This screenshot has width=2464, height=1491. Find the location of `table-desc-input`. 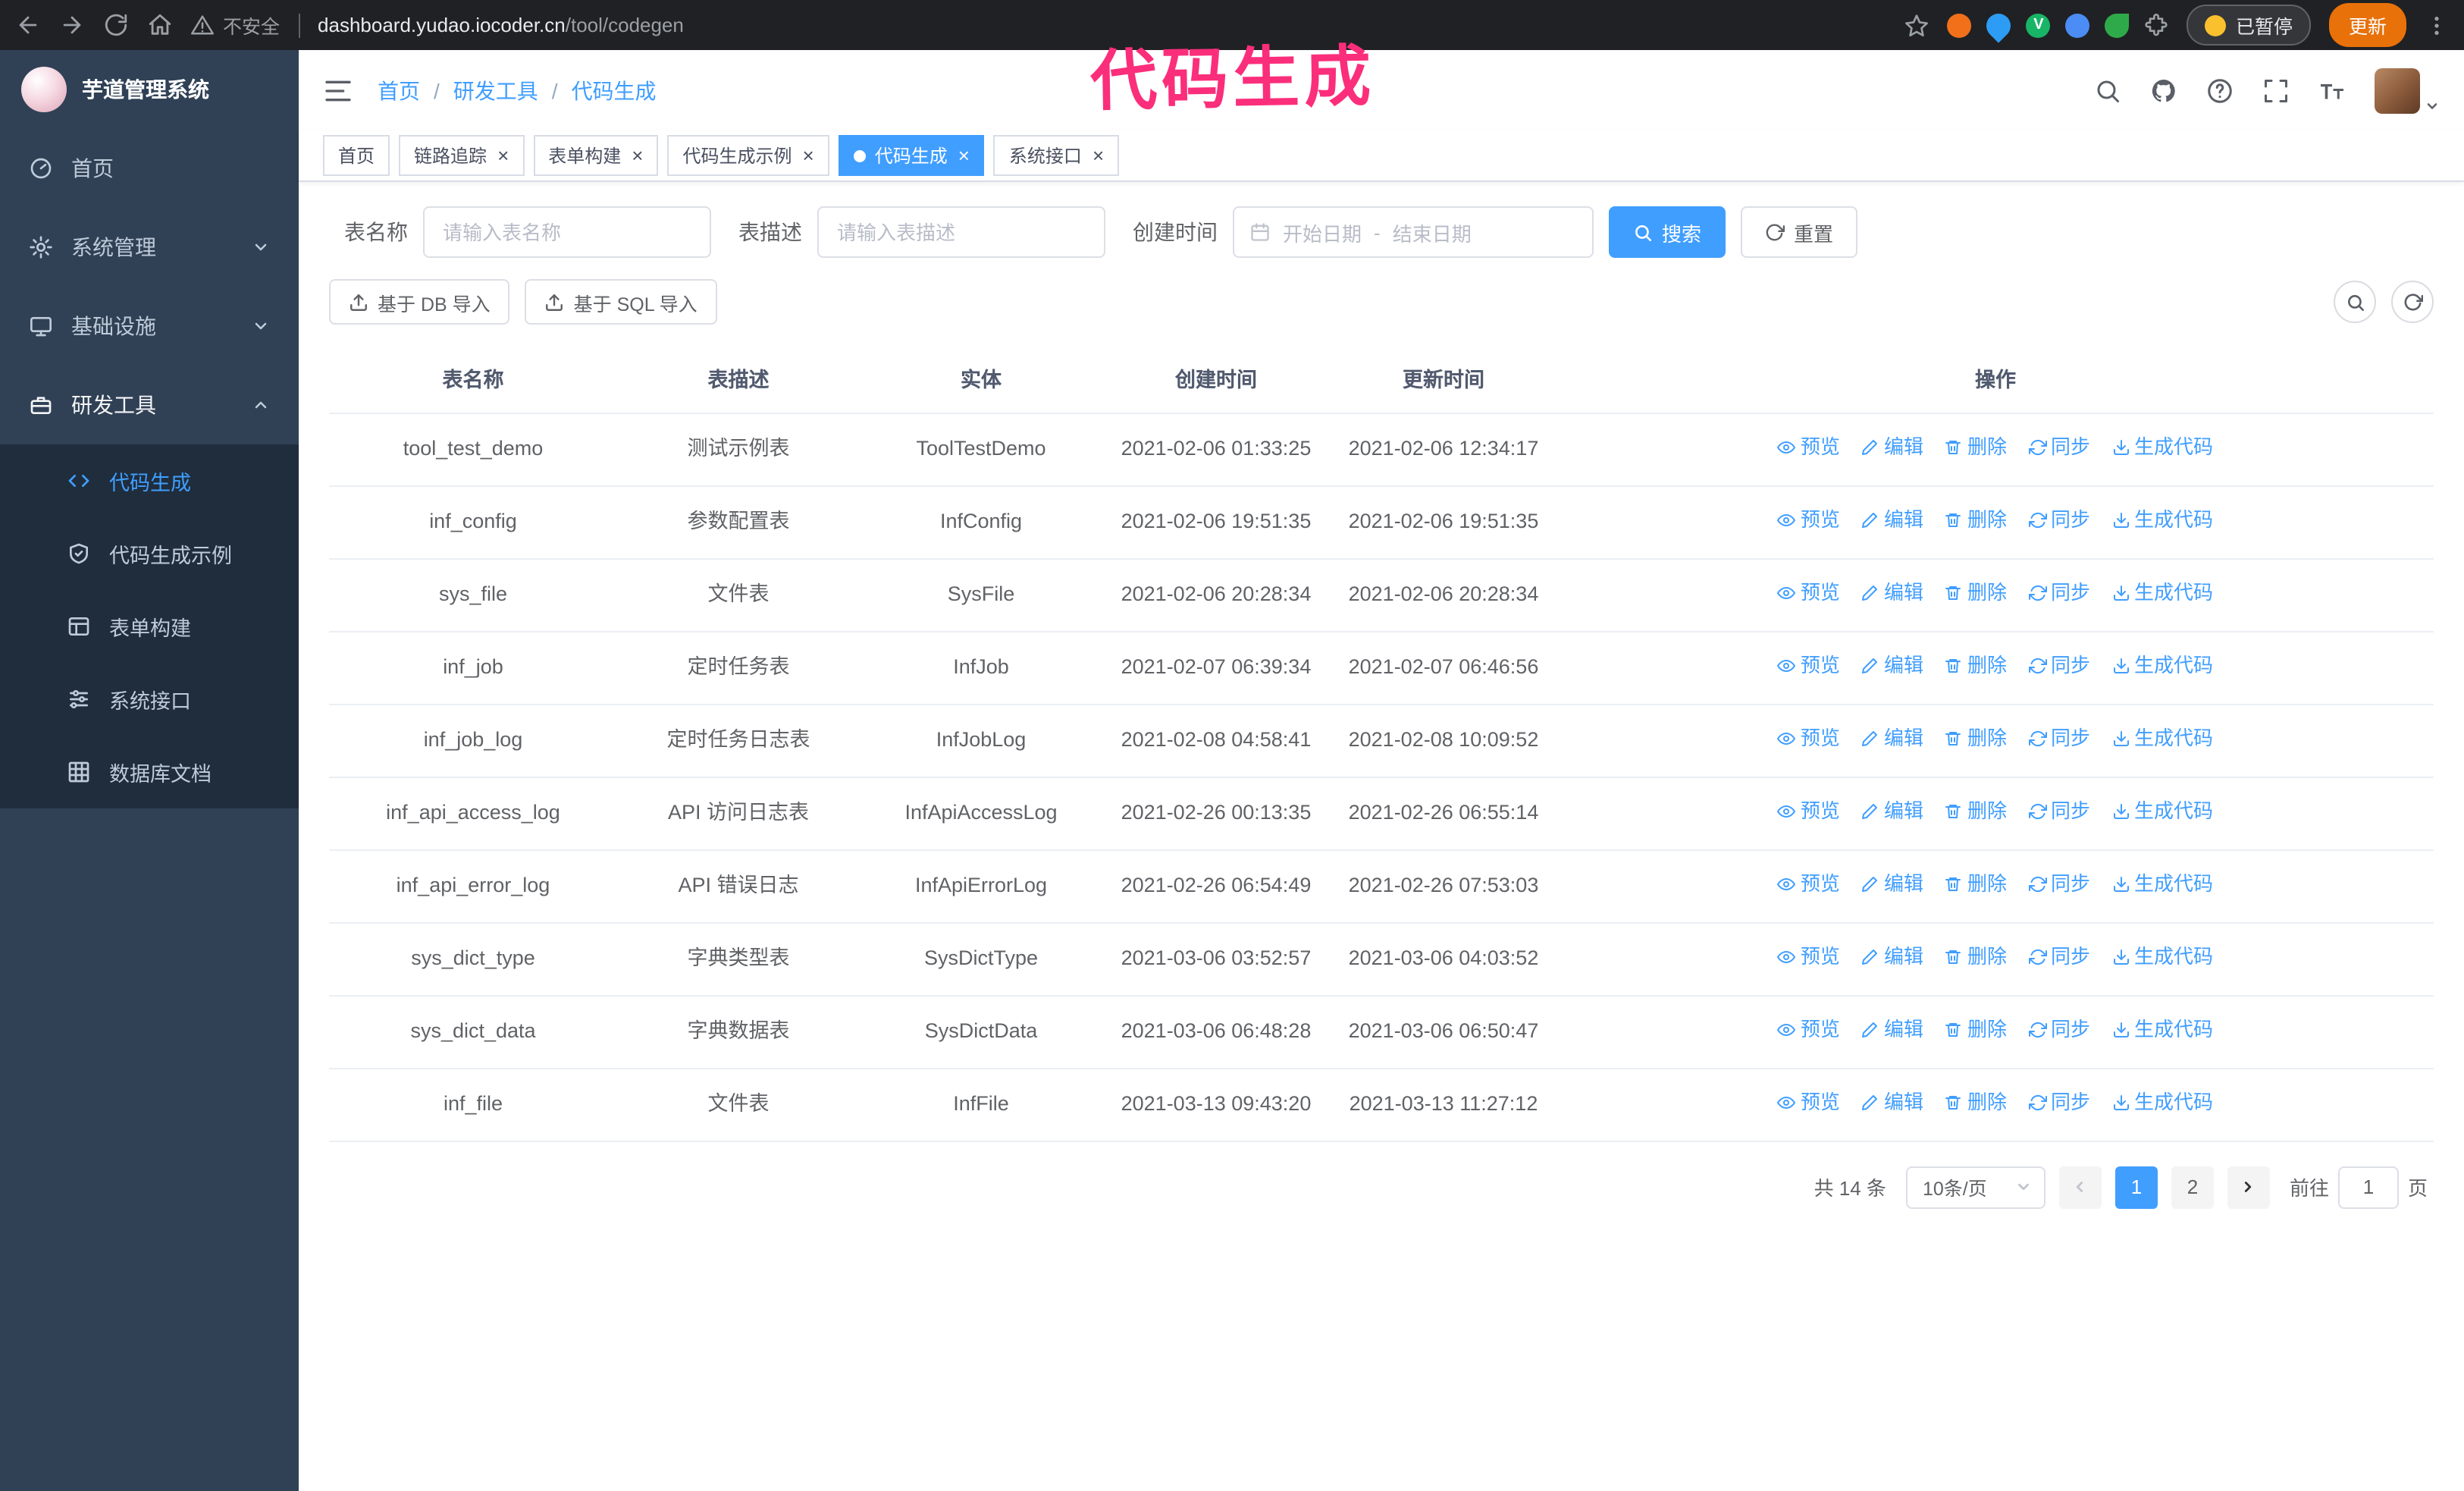

table-desc-input is located at coordinates (961, 232).